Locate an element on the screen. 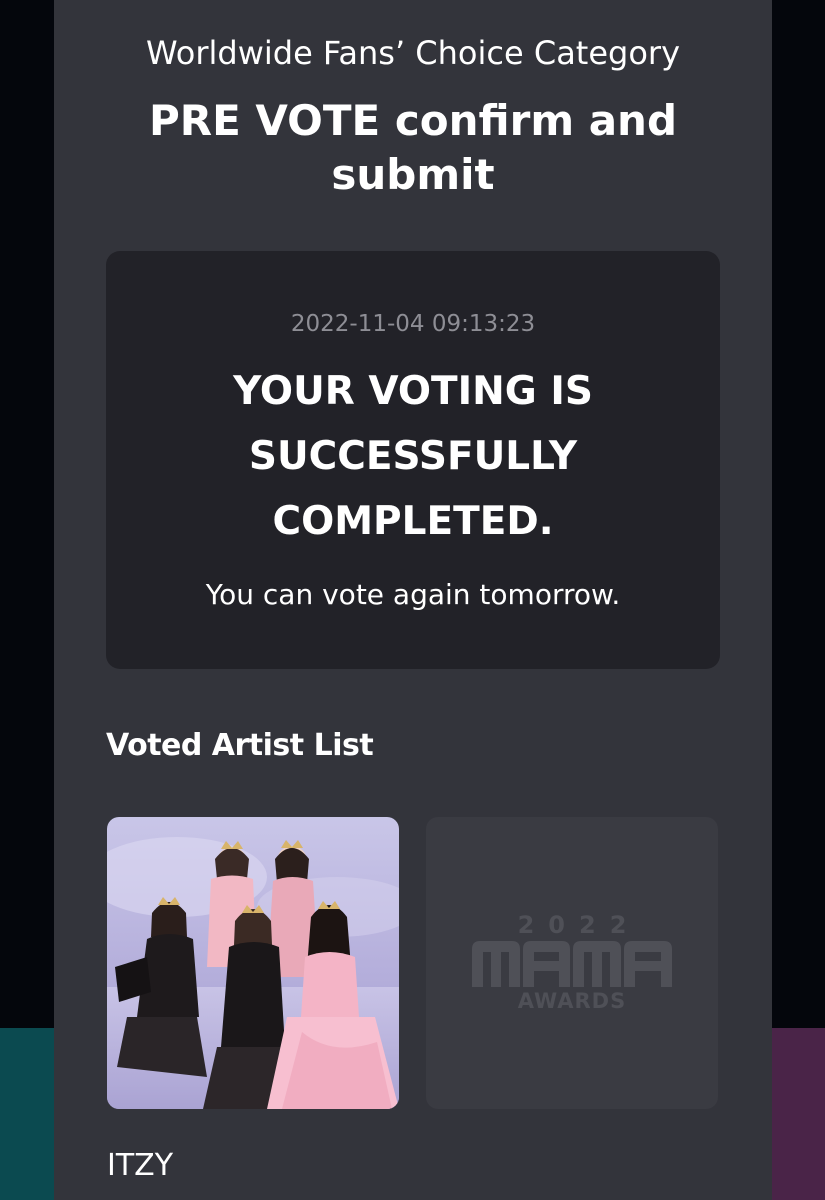  artist-photo is located at coordinates (253, 963).